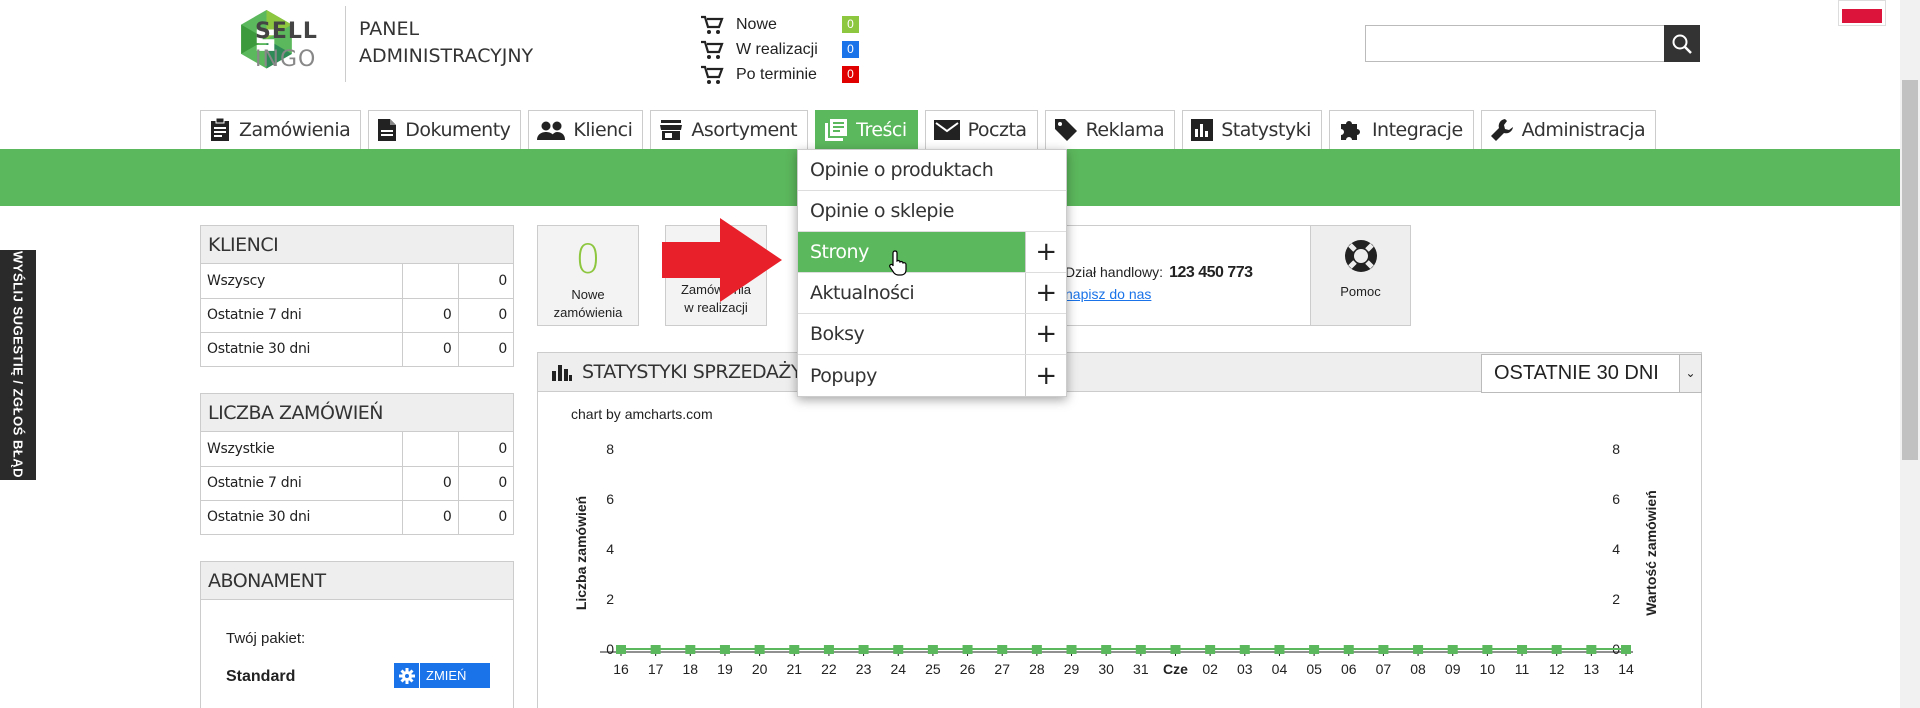 This screenshot has width=1920, height=708. I want to click on language-flag-button, so click(1862, 13).